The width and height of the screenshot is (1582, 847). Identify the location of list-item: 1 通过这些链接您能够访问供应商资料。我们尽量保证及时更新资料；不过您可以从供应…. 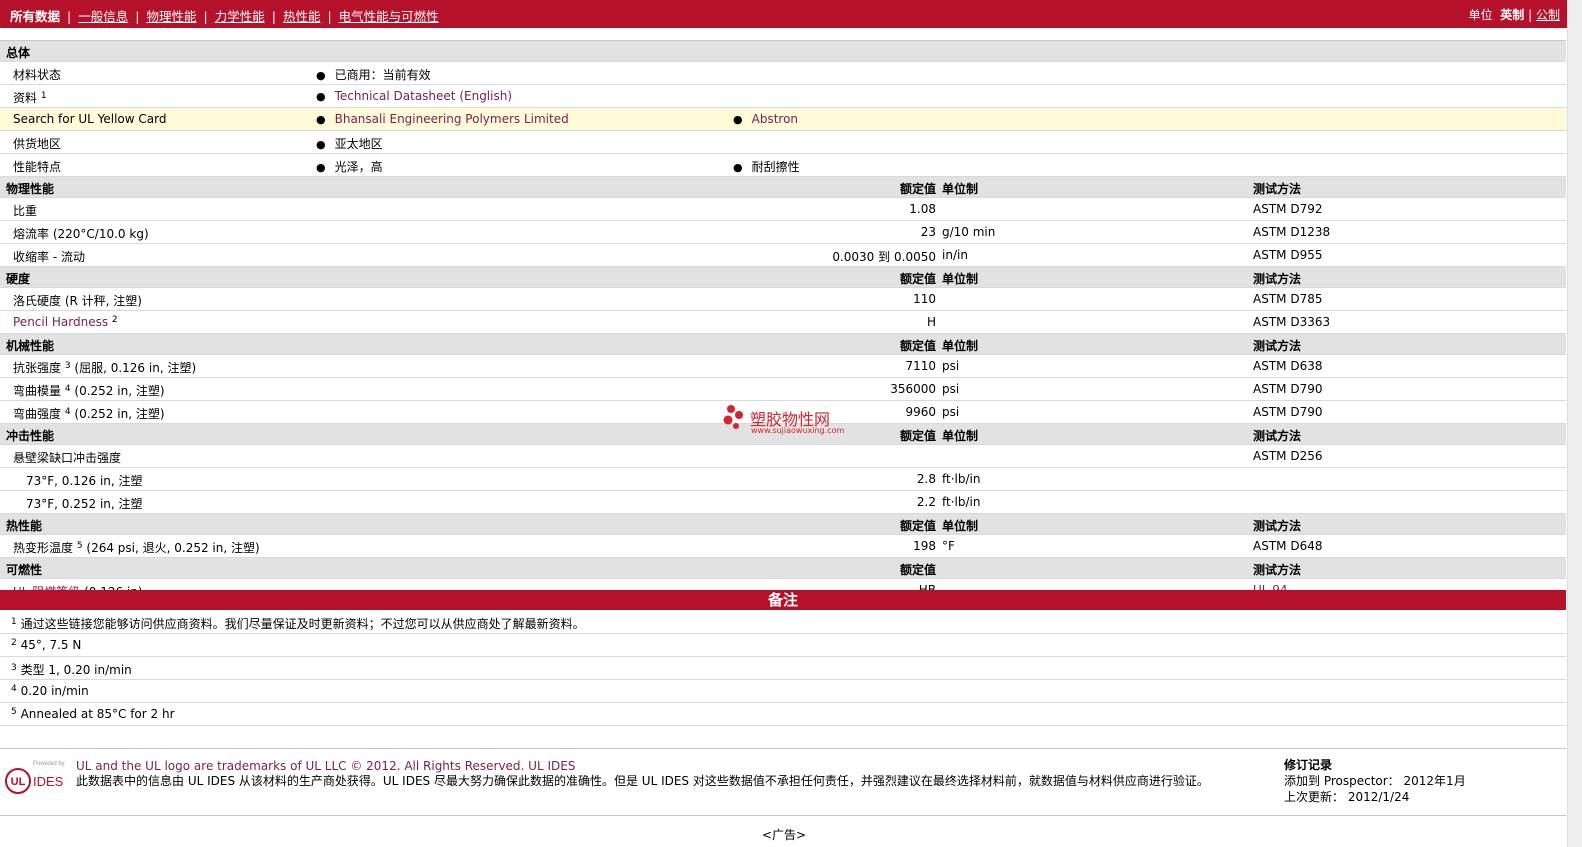
(783, 622).